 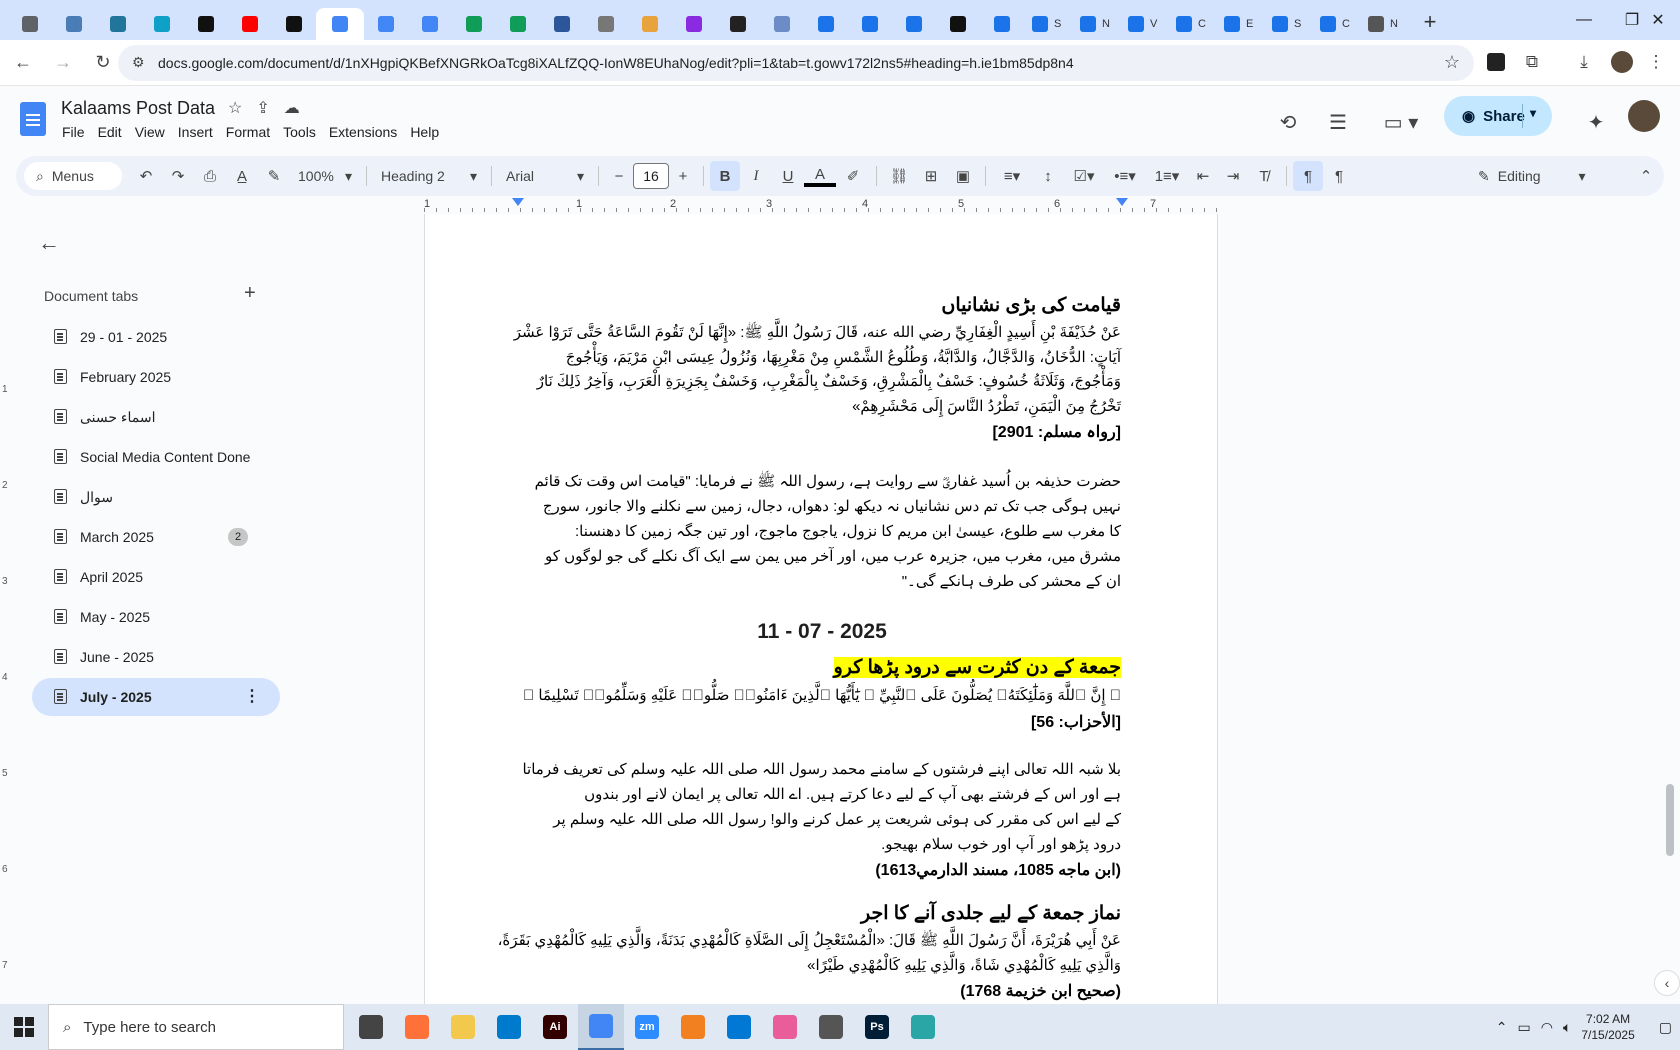 I want to click on font-select: Arial ▾, so click(x=545, y=176).